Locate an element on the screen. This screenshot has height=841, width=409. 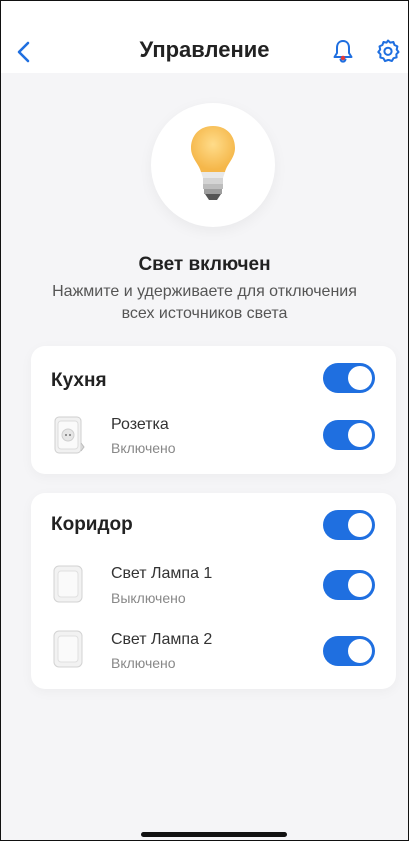
light-bulb-icon is located at coordinates (213, 163).